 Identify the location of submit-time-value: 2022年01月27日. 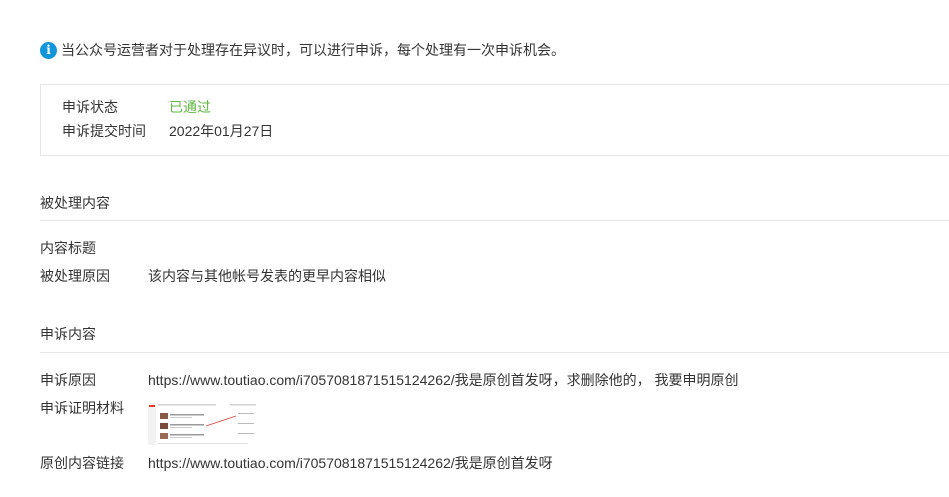
(221, 131).